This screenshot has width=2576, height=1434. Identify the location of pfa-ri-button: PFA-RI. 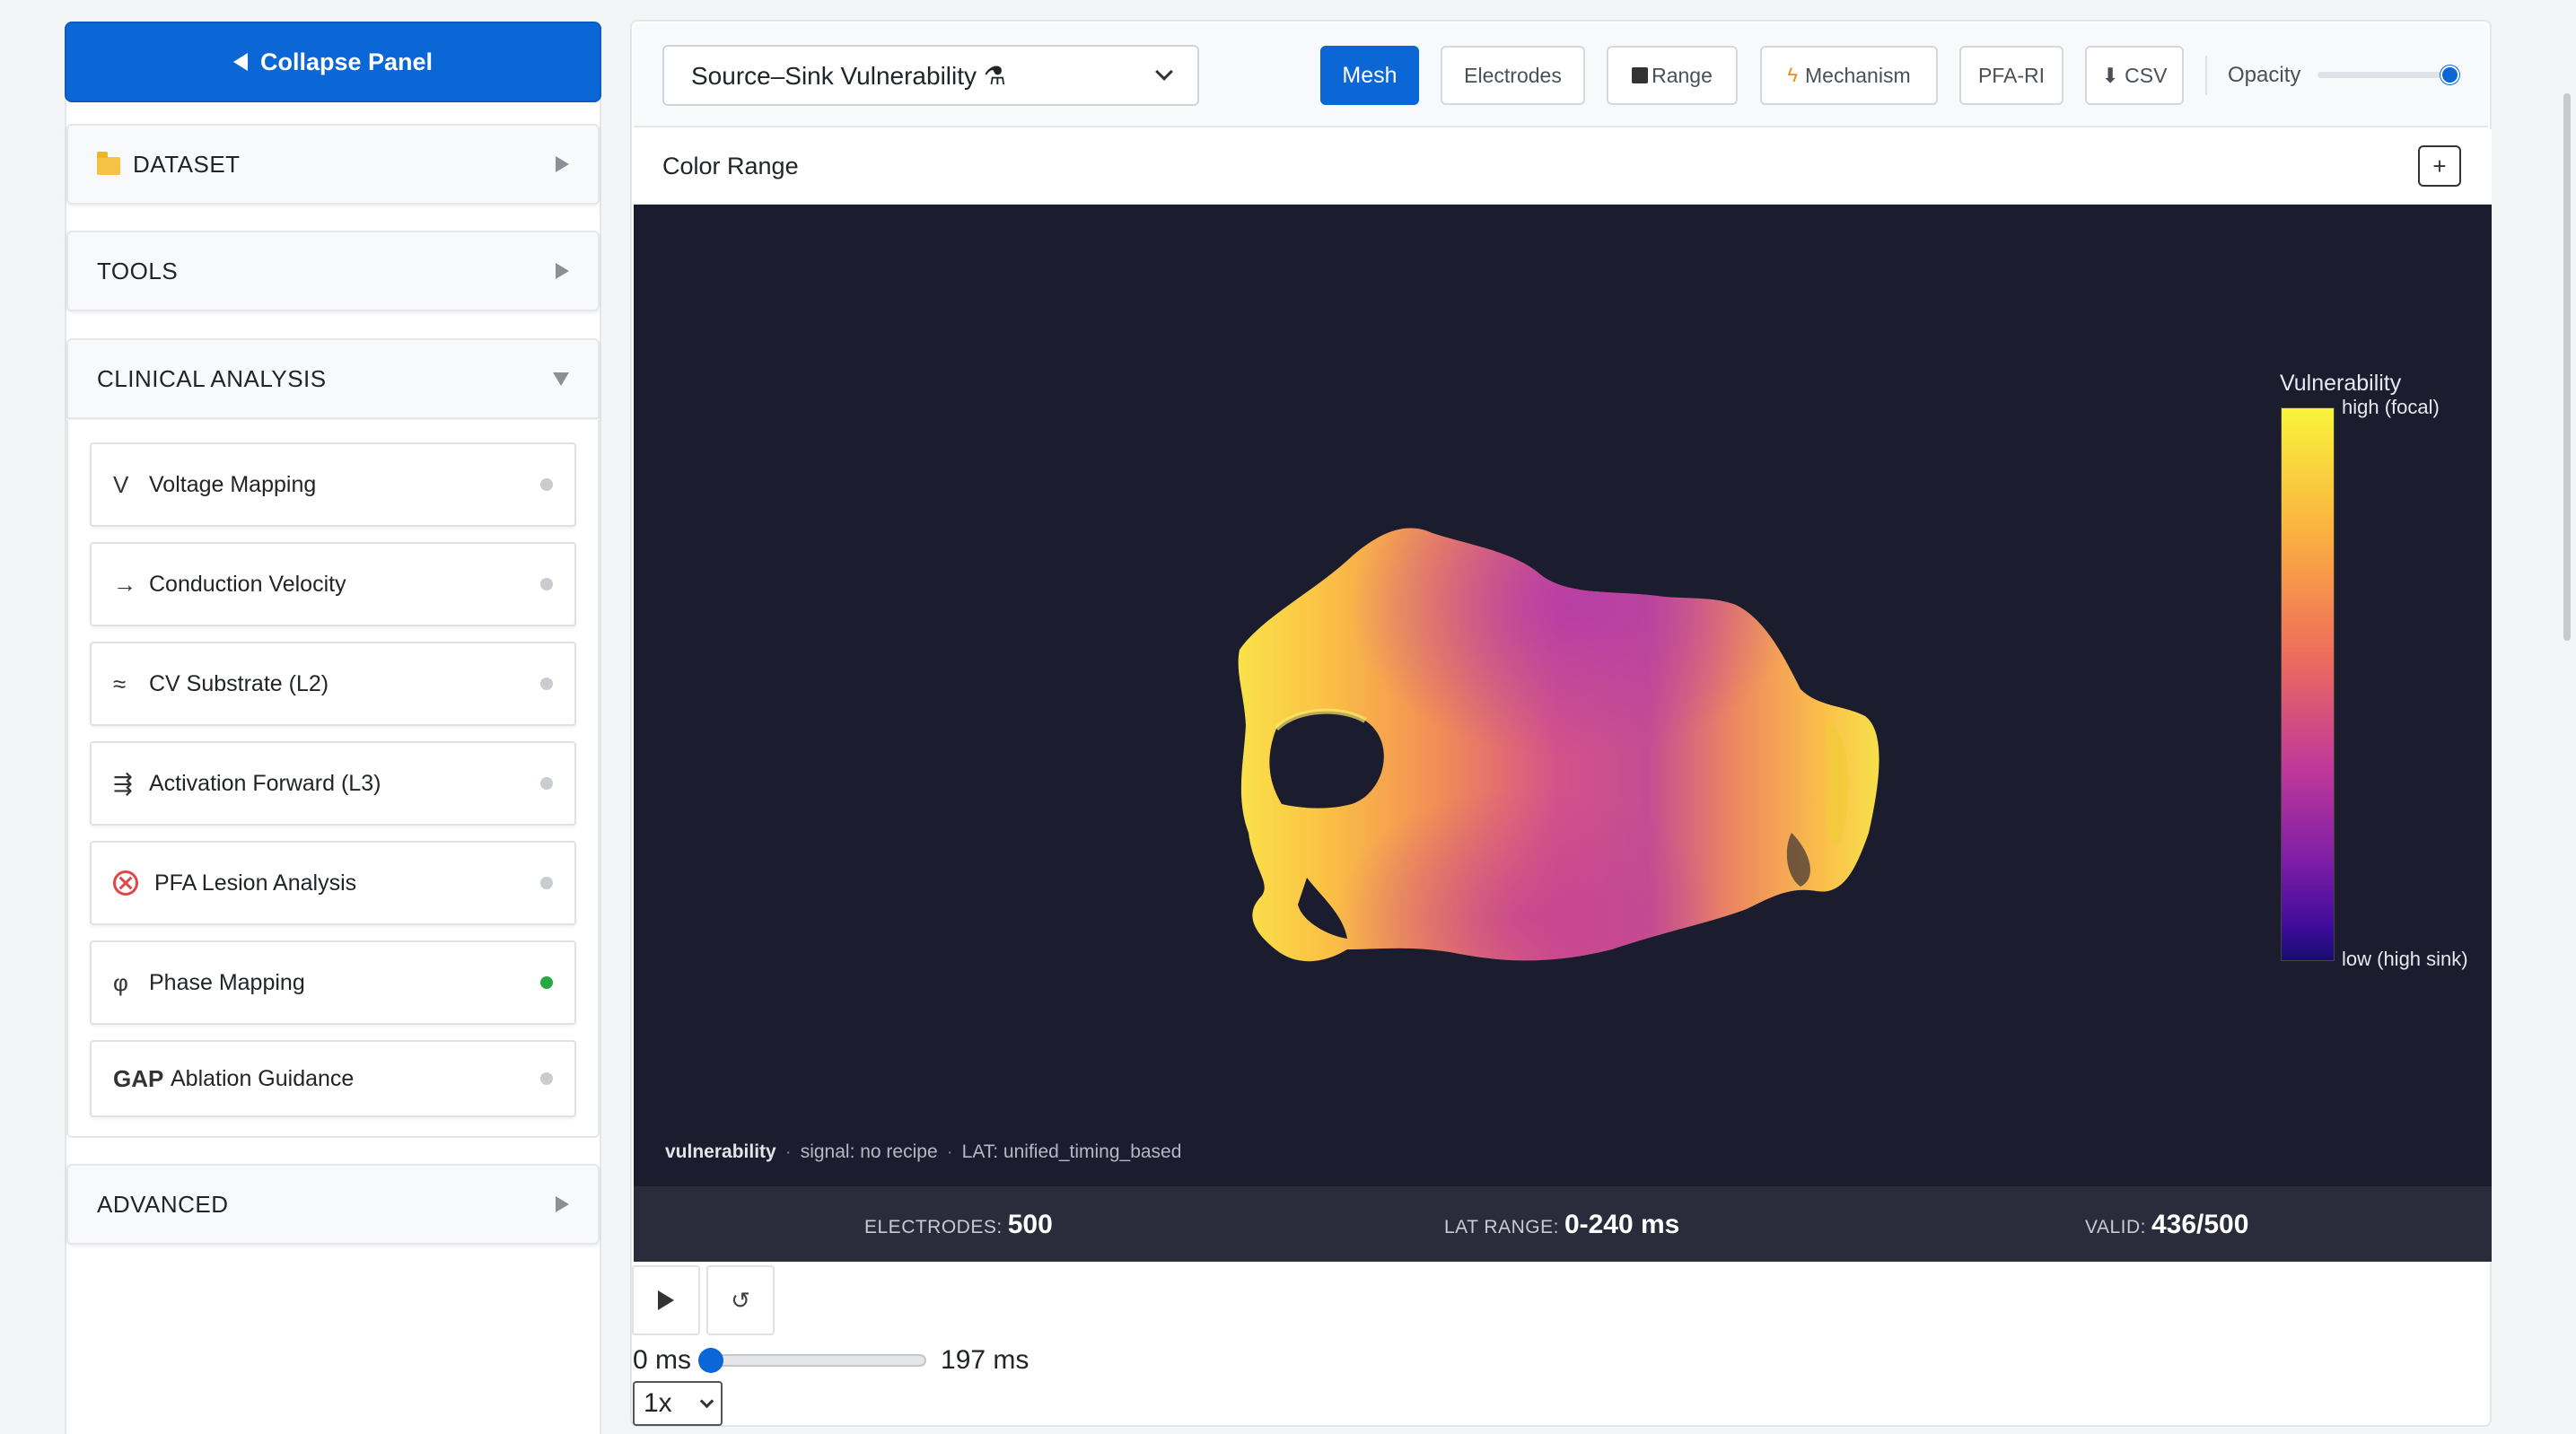
(2011, 75).